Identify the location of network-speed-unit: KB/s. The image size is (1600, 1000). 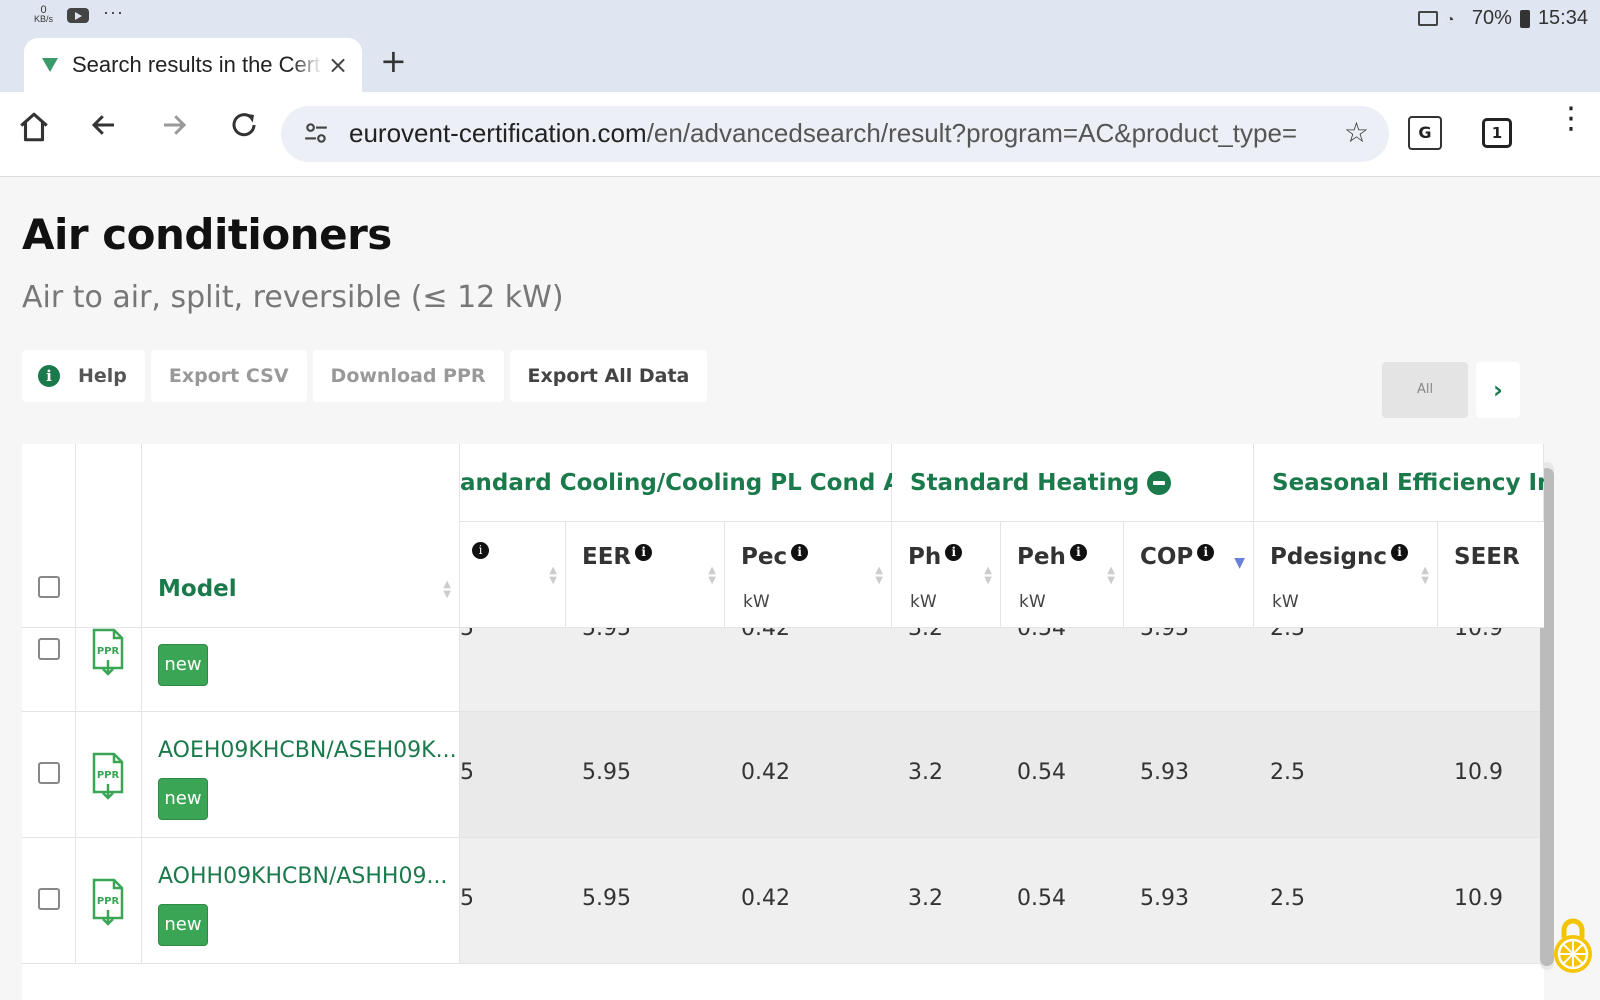
(44, 19).